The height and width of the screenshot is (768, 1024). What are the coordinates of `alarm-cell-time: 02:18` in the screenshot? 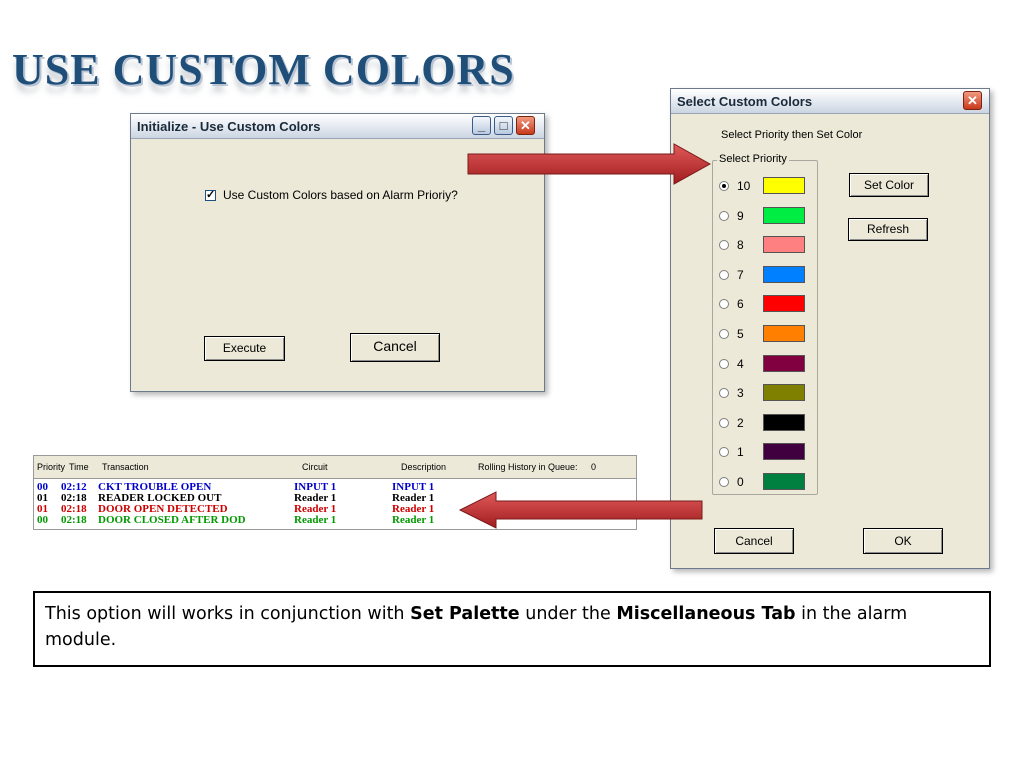 It's located at (74, 520).